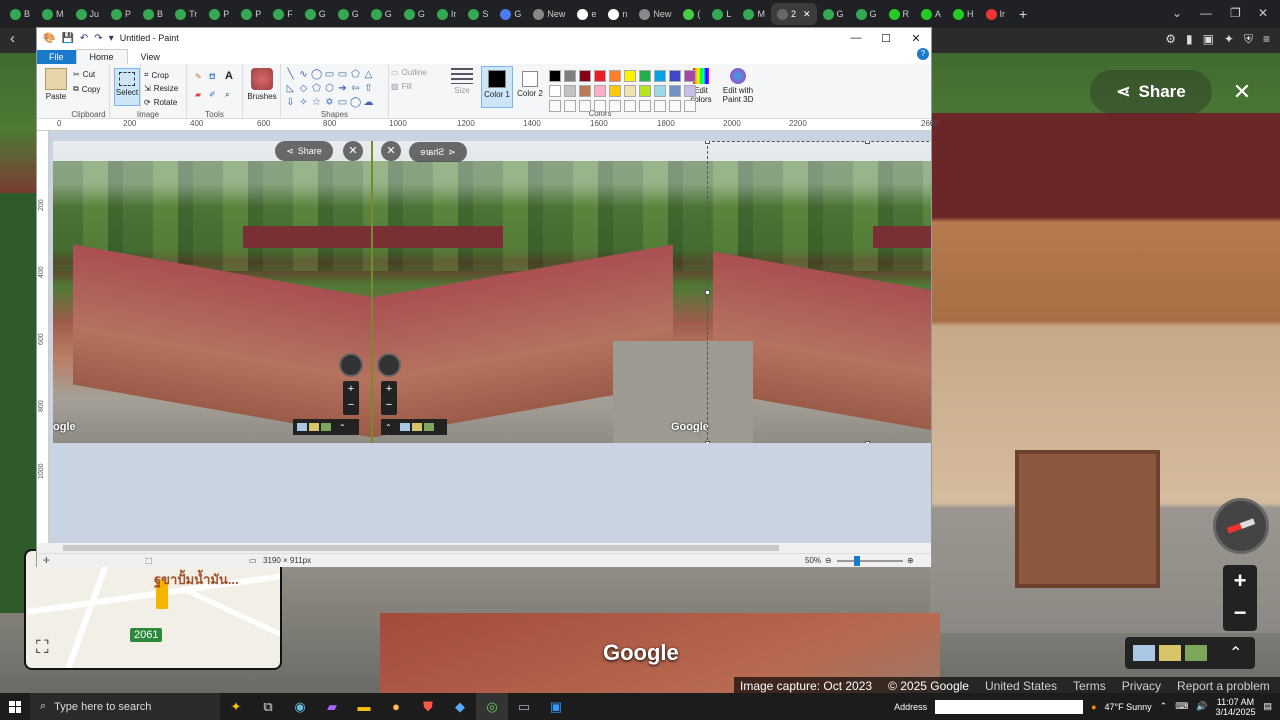 The image size is (1280, 720). I want to click on quick-access-dropdown-icon: ▾, so click(111, 38).